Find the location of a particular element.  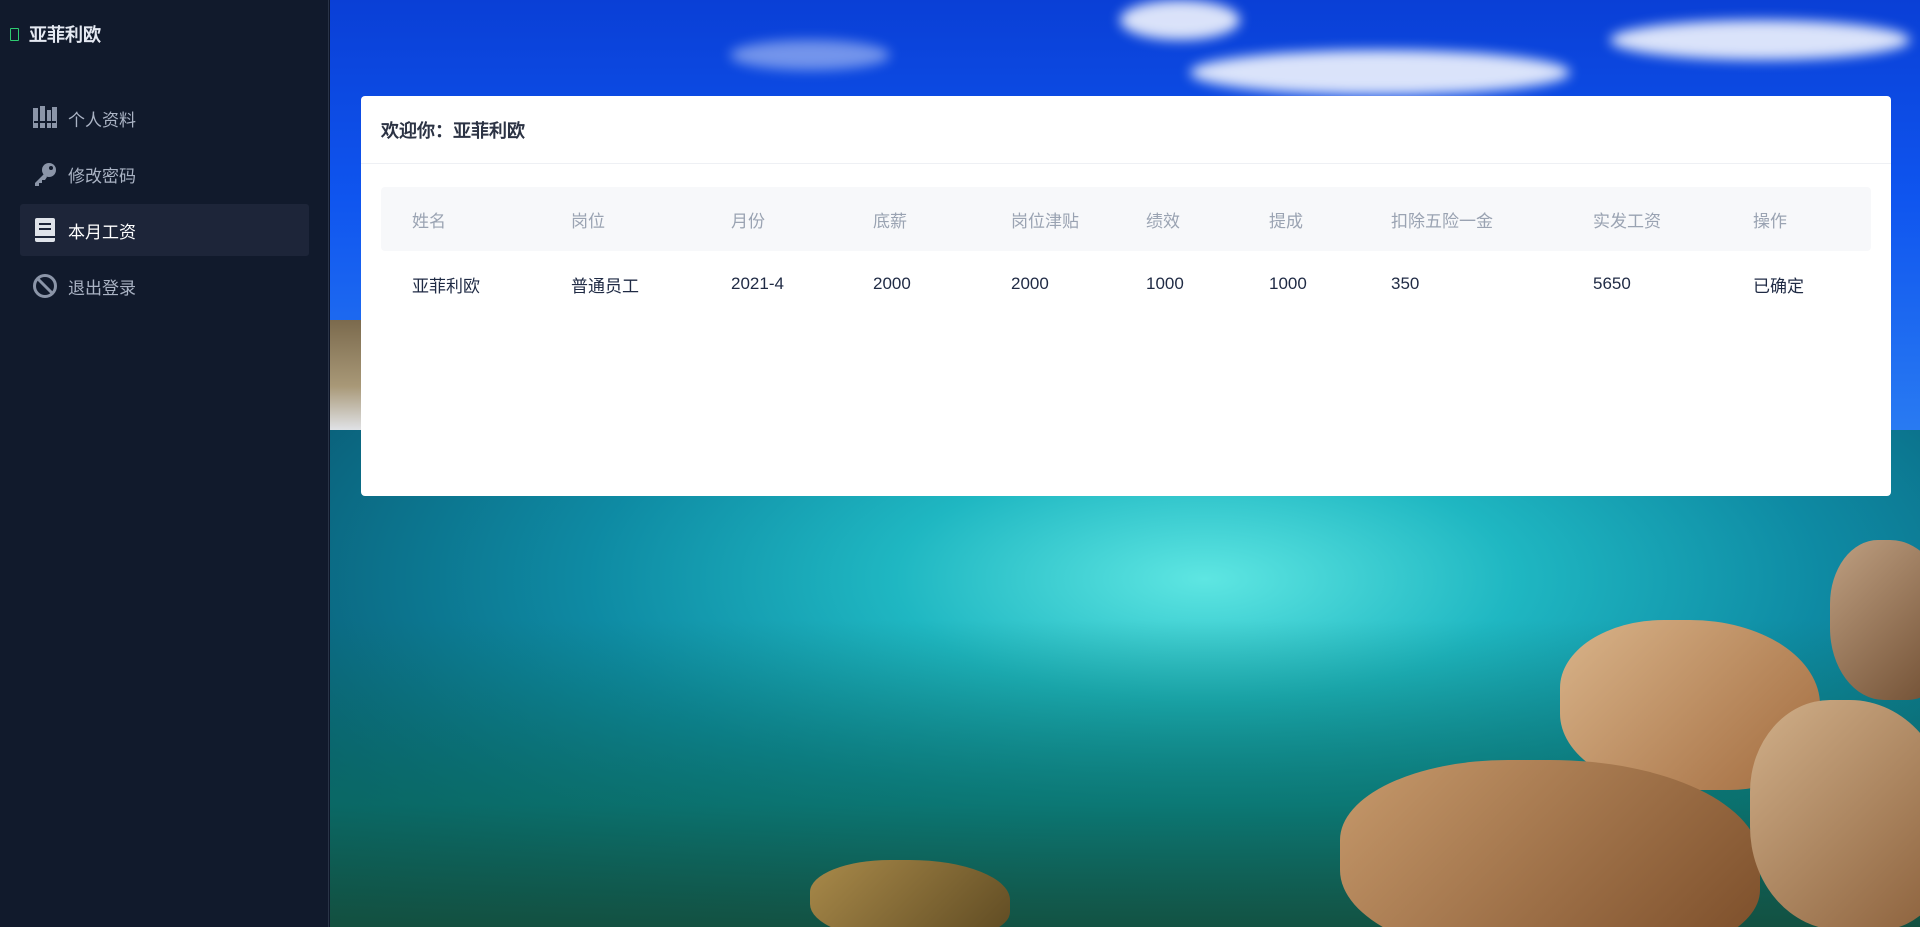

sidebar-item-label: 修改密码 is located at coordinates (102, 176).